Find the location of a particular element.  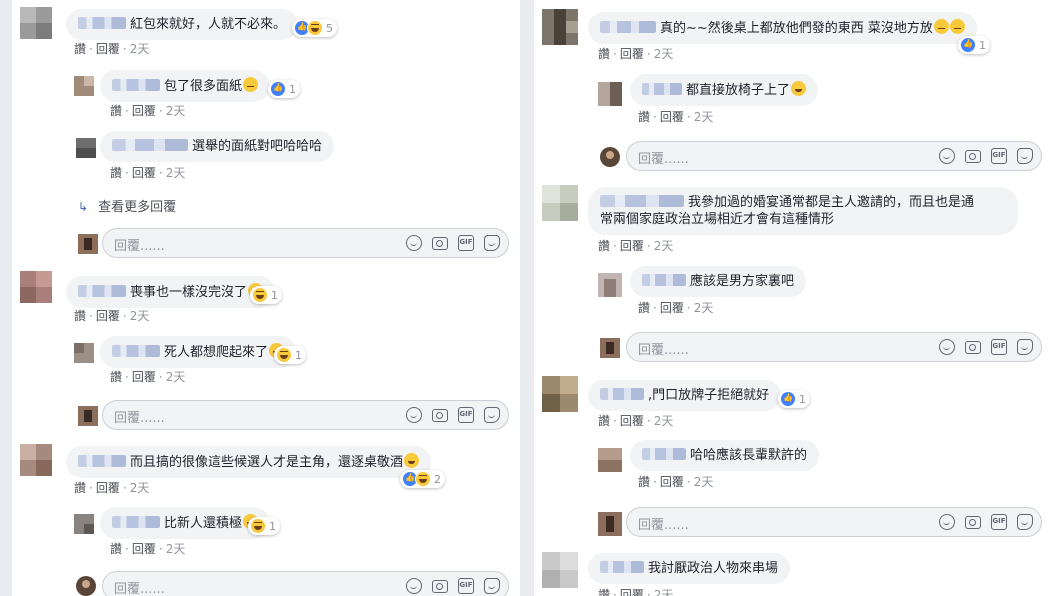

view-more-replies-link: ↳ 查看更多回覆 is located at coordinates (127, 205).